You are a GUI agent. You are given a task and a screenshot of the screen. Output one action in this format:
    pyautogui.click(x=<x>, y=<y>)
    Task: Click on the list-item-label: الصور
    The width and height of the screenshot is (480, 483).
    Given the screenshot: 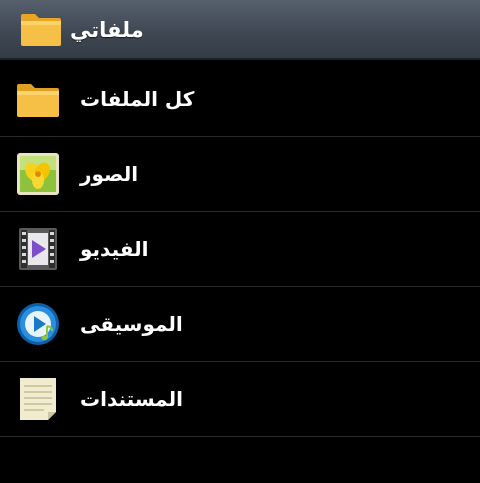 What is the action you would take?
    pyautogui.click(x=109, y=174)
    